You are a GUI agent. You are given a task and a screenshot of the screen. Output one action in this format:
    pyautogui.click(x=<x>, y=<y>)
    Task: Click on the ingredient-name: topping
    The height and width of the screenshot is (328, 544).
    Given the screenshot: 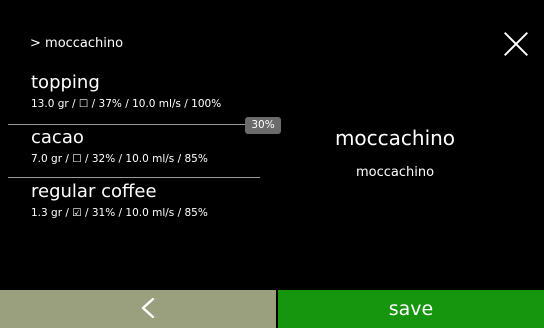 What is the action you would take?
    pyautogui.click(x=65, y=82)
    